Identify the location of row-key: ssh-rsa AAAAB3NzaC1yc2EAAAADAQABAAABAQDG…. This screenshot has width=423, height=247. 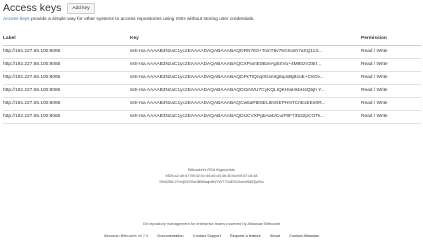
(245, 91).